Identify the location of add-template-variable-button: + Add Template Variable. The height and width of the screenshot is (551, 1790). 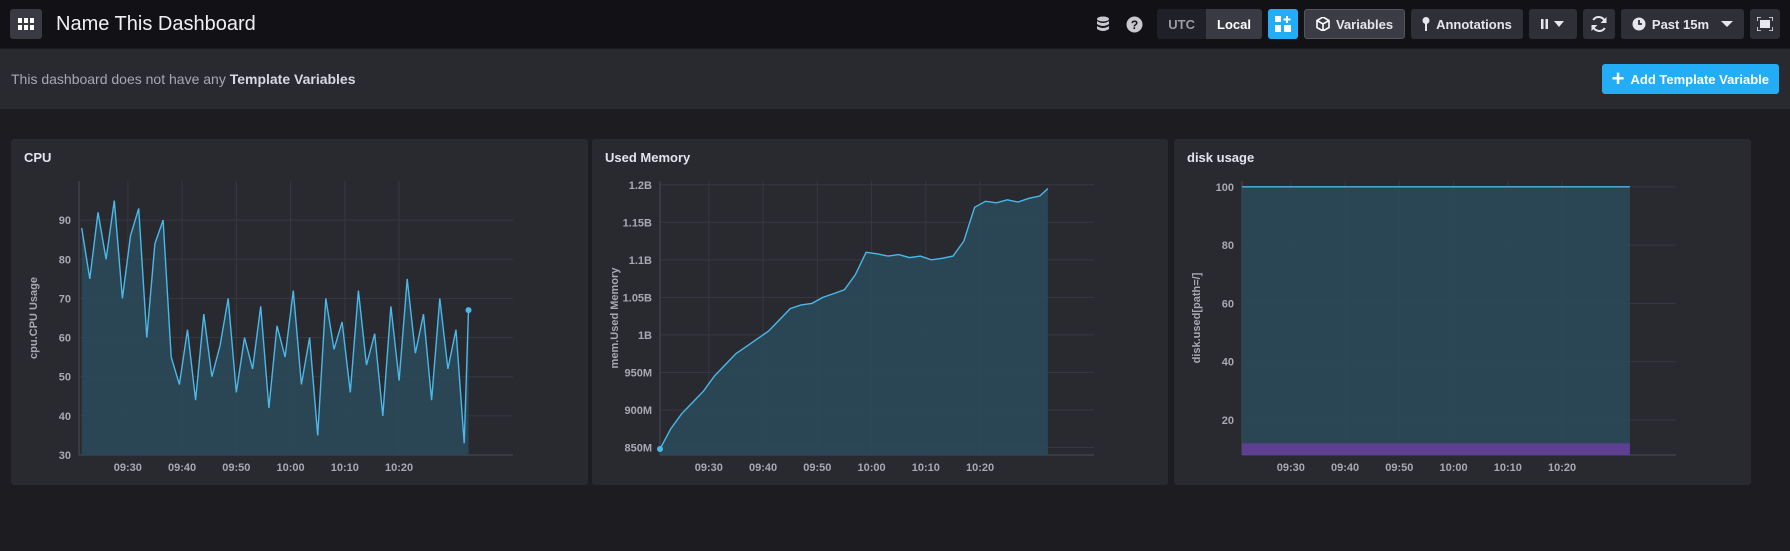
(1690, 79).